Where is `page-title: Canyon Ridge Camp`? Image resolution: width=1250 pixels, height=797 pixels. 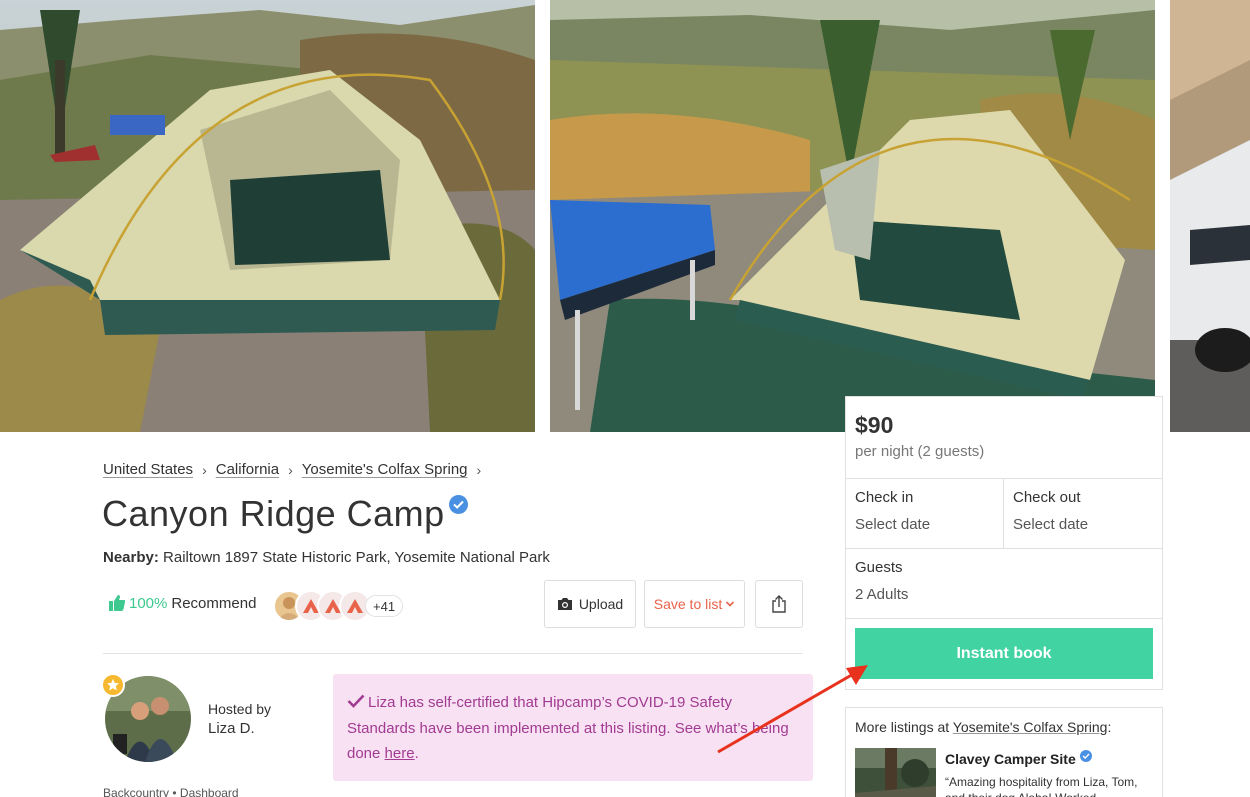 page-title: Canyon Ridge Camp is located at coordinates (285, 514).